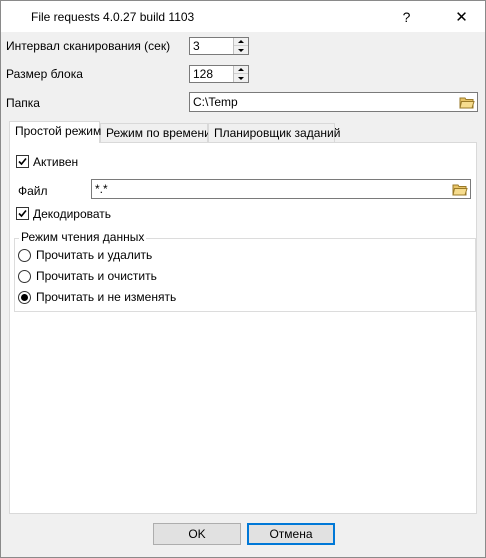  I want to click on active-checkbox, so click(22, 161).